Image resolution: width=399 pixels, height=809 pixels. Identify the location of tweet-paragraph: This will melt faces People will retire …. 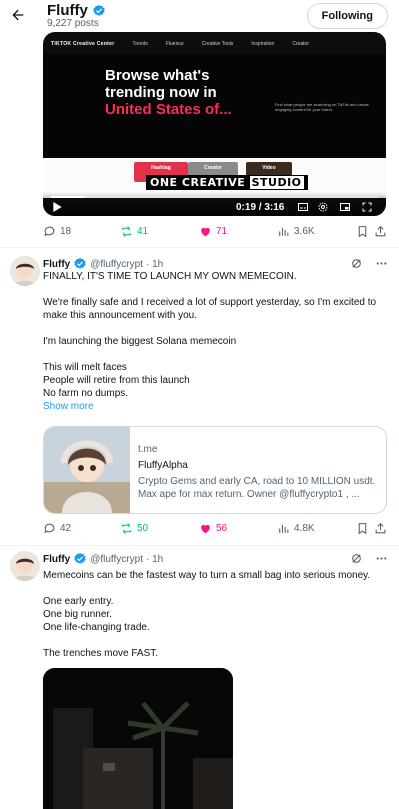
(116, 380).